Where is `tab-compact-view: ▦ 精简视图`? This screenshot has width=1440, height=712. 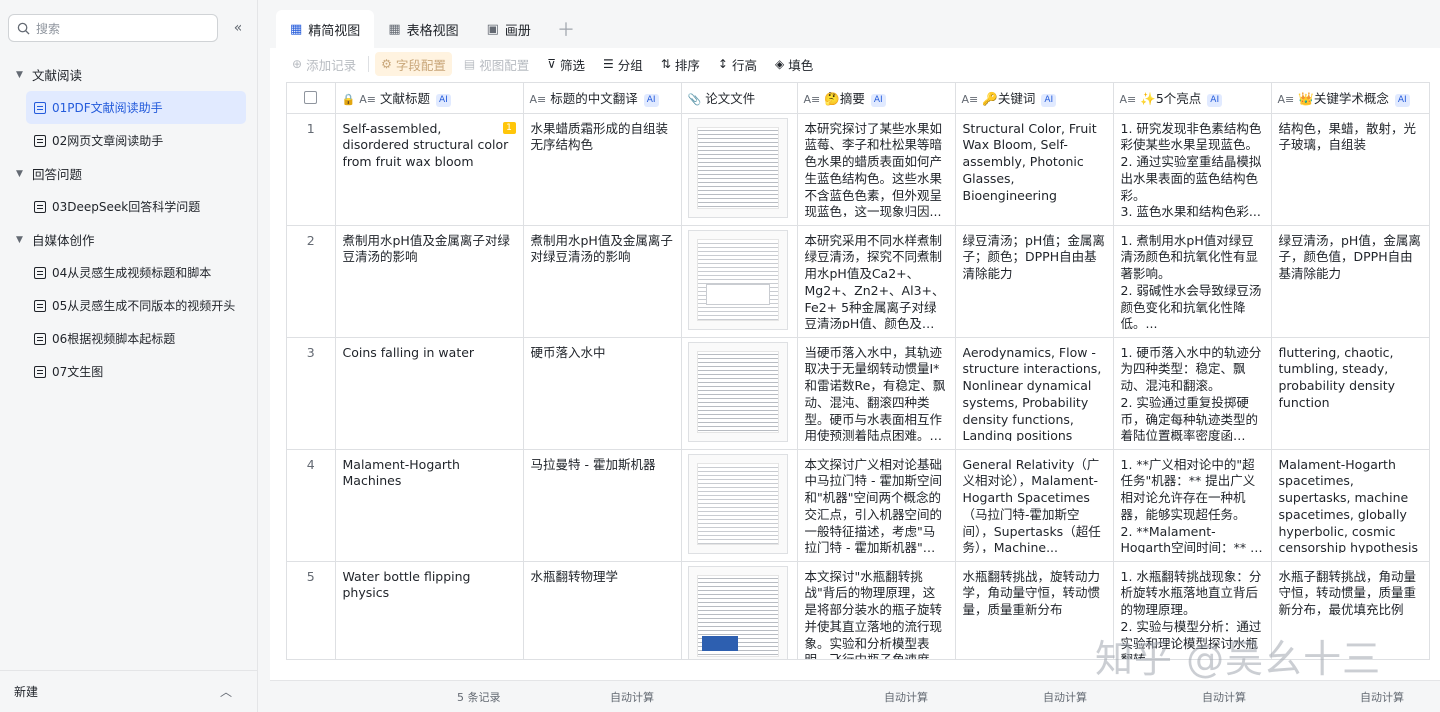 tab-compact-view: ▦ 精简视图 is located at coordinates (325, 29).